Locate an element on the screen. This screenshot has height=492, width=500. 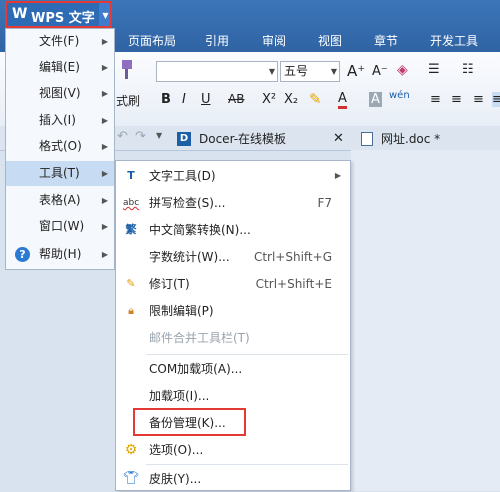
font-size-value: 五号 is located at coordinates (296, 71).